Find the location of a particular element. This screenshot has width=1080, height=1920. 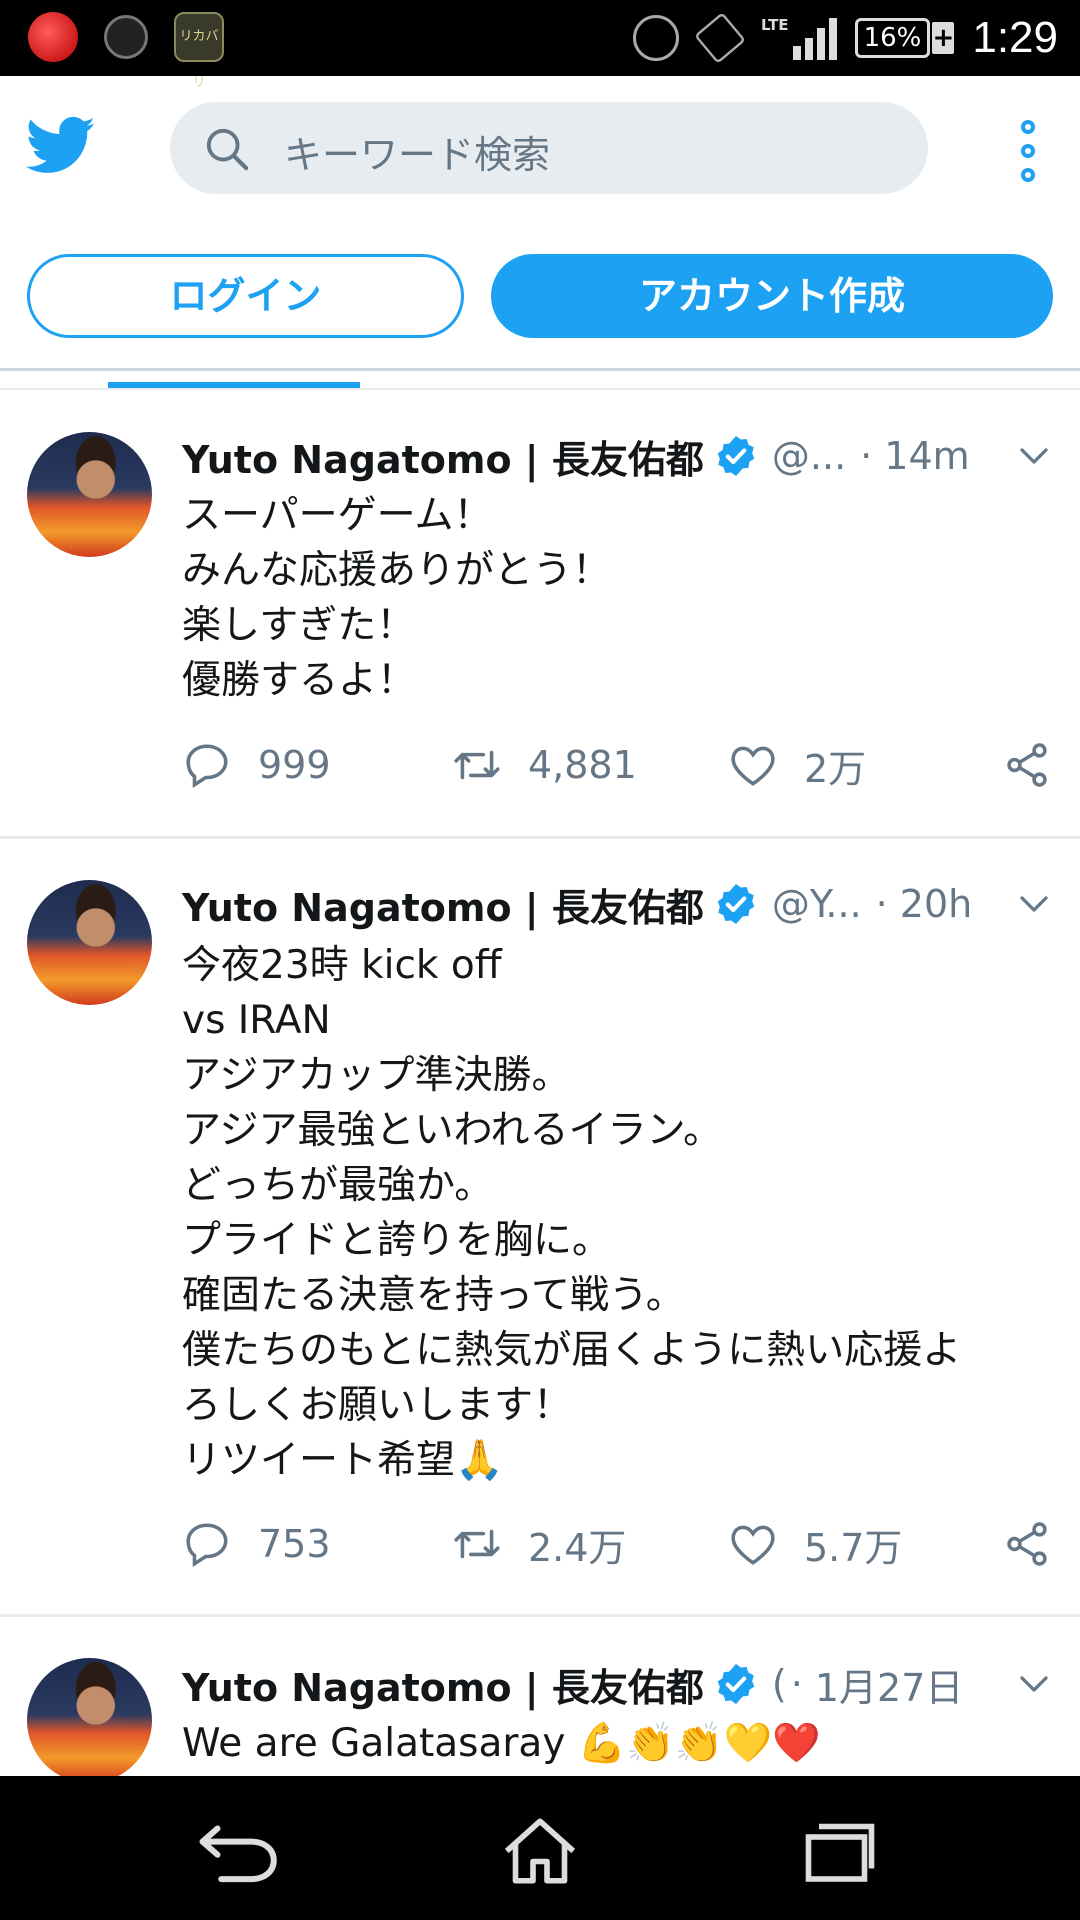

home-icon is located at coordinates (540, 1851).